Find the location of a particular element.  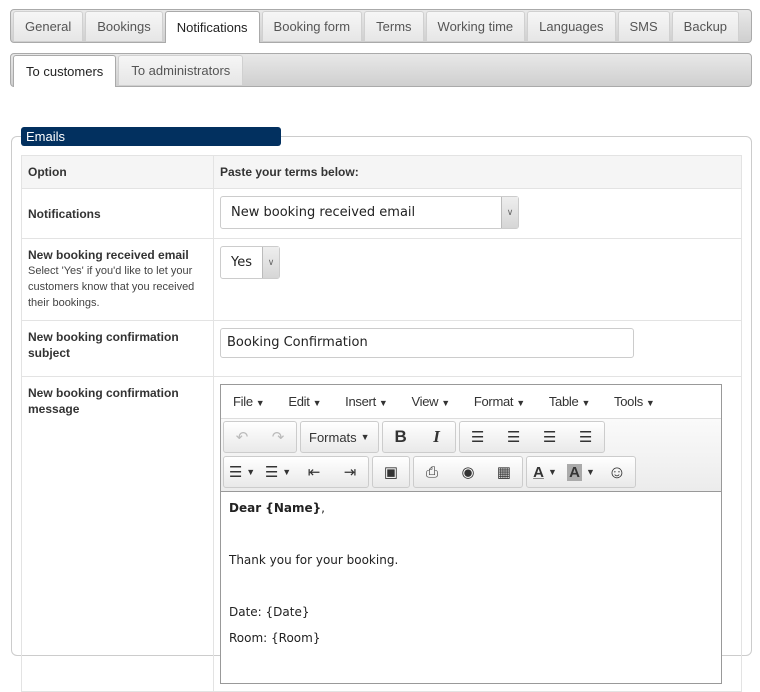

align-left-icon: ☰ is located at coordinates (478, 437).